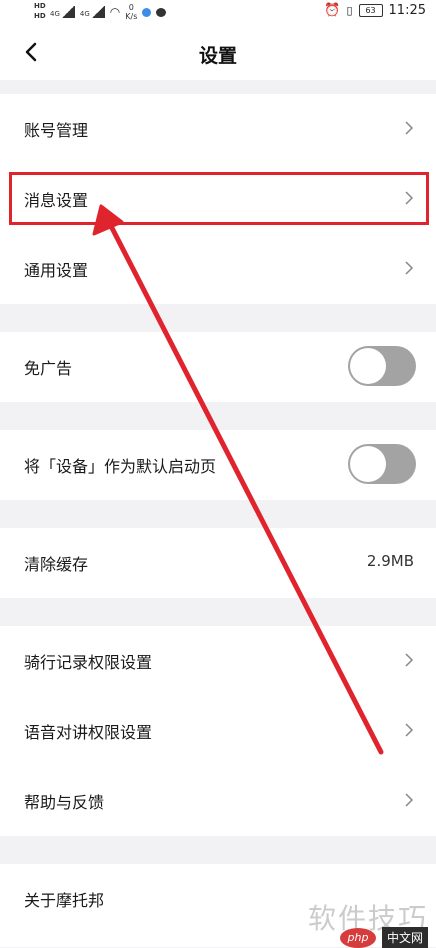 The image size is (436, 948). Describe the element at coordinates (218, 269) in the screenshot. I see `row-general-settings: 通用设置` at that location.